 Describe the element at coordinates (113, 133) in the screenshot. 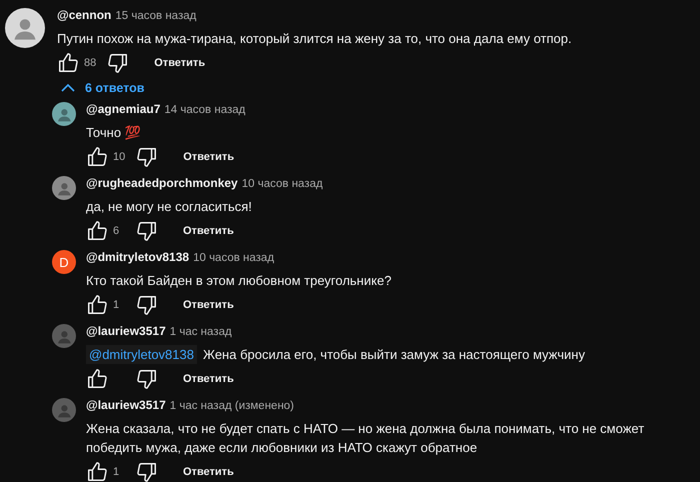

I see `comment-text: Точно 💯` at that location.